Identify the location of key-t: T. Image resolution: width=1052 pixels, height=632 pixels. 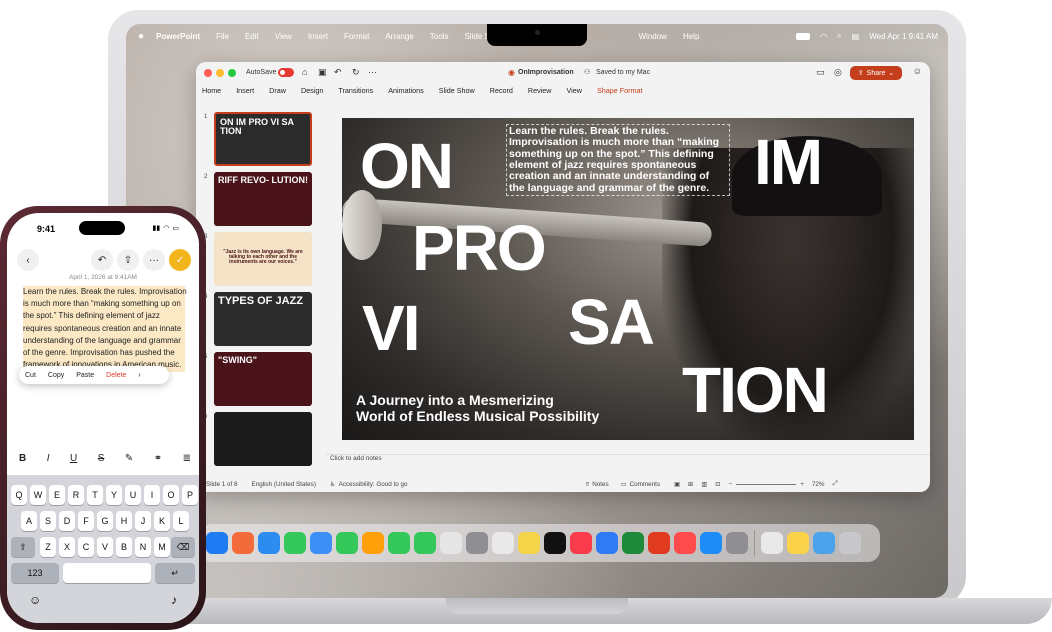
(95, 495).